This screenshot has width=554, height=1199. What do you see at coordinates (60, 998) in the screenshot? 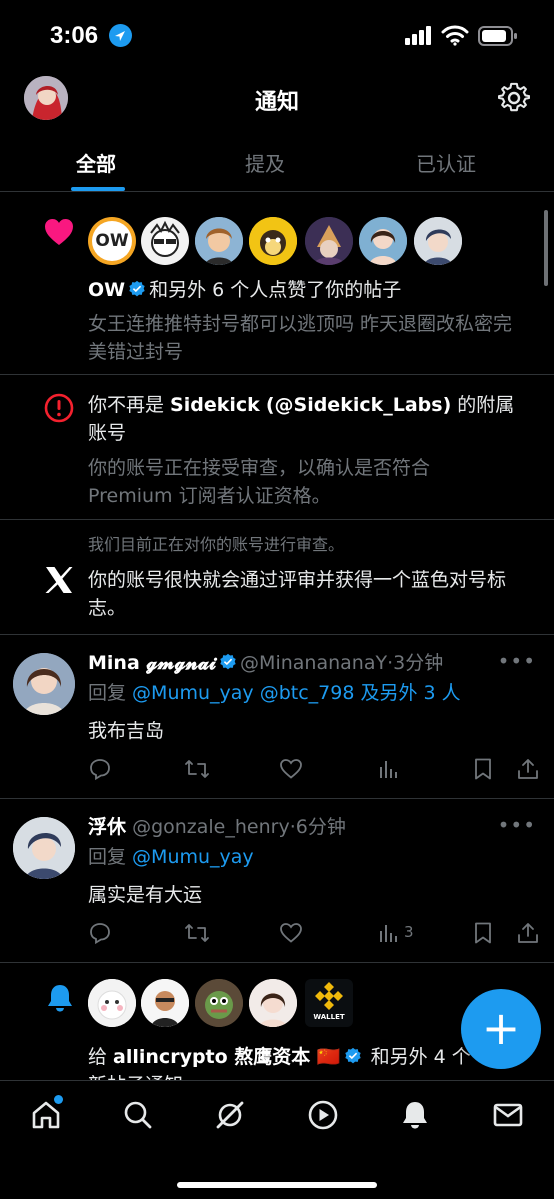
I see `bell-icon` at bounding box center [60, 998].